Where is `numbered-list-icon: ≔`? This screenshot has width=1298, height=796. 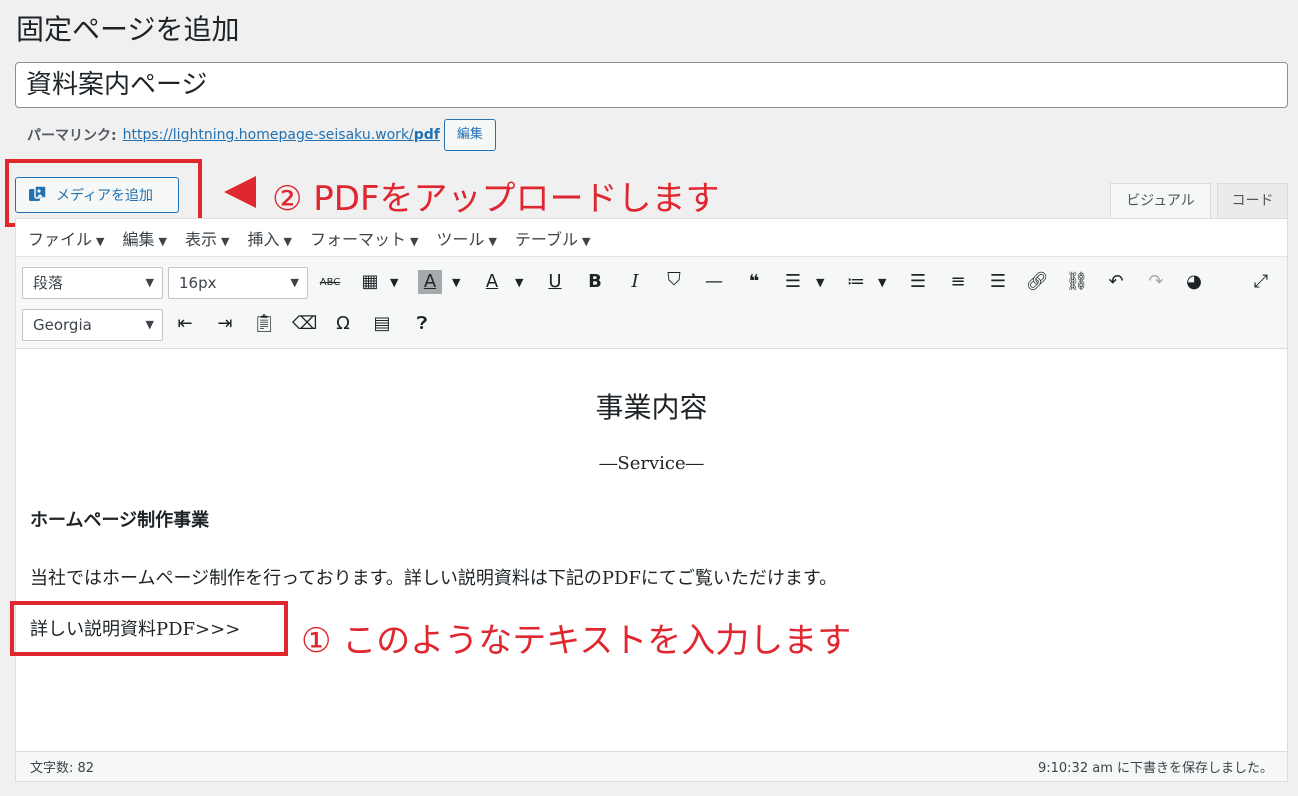 numbered-list-icon: ≔ is located at coordinates (856, 282).